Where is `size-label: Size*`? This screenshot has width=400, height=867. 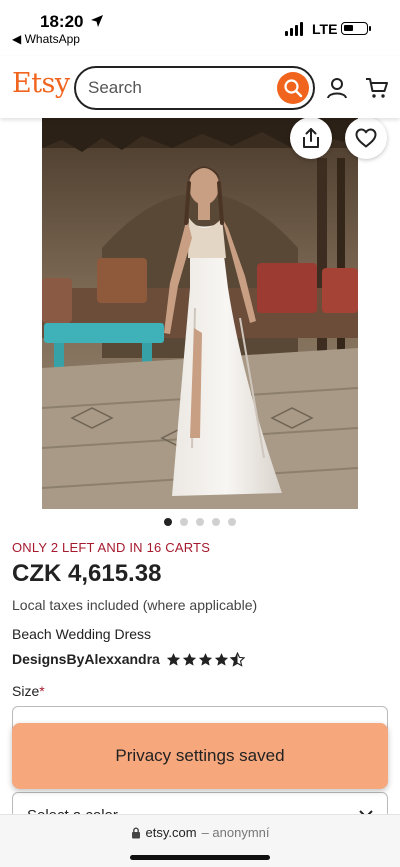 size-label: Size* is located at coordinates (28, 691).